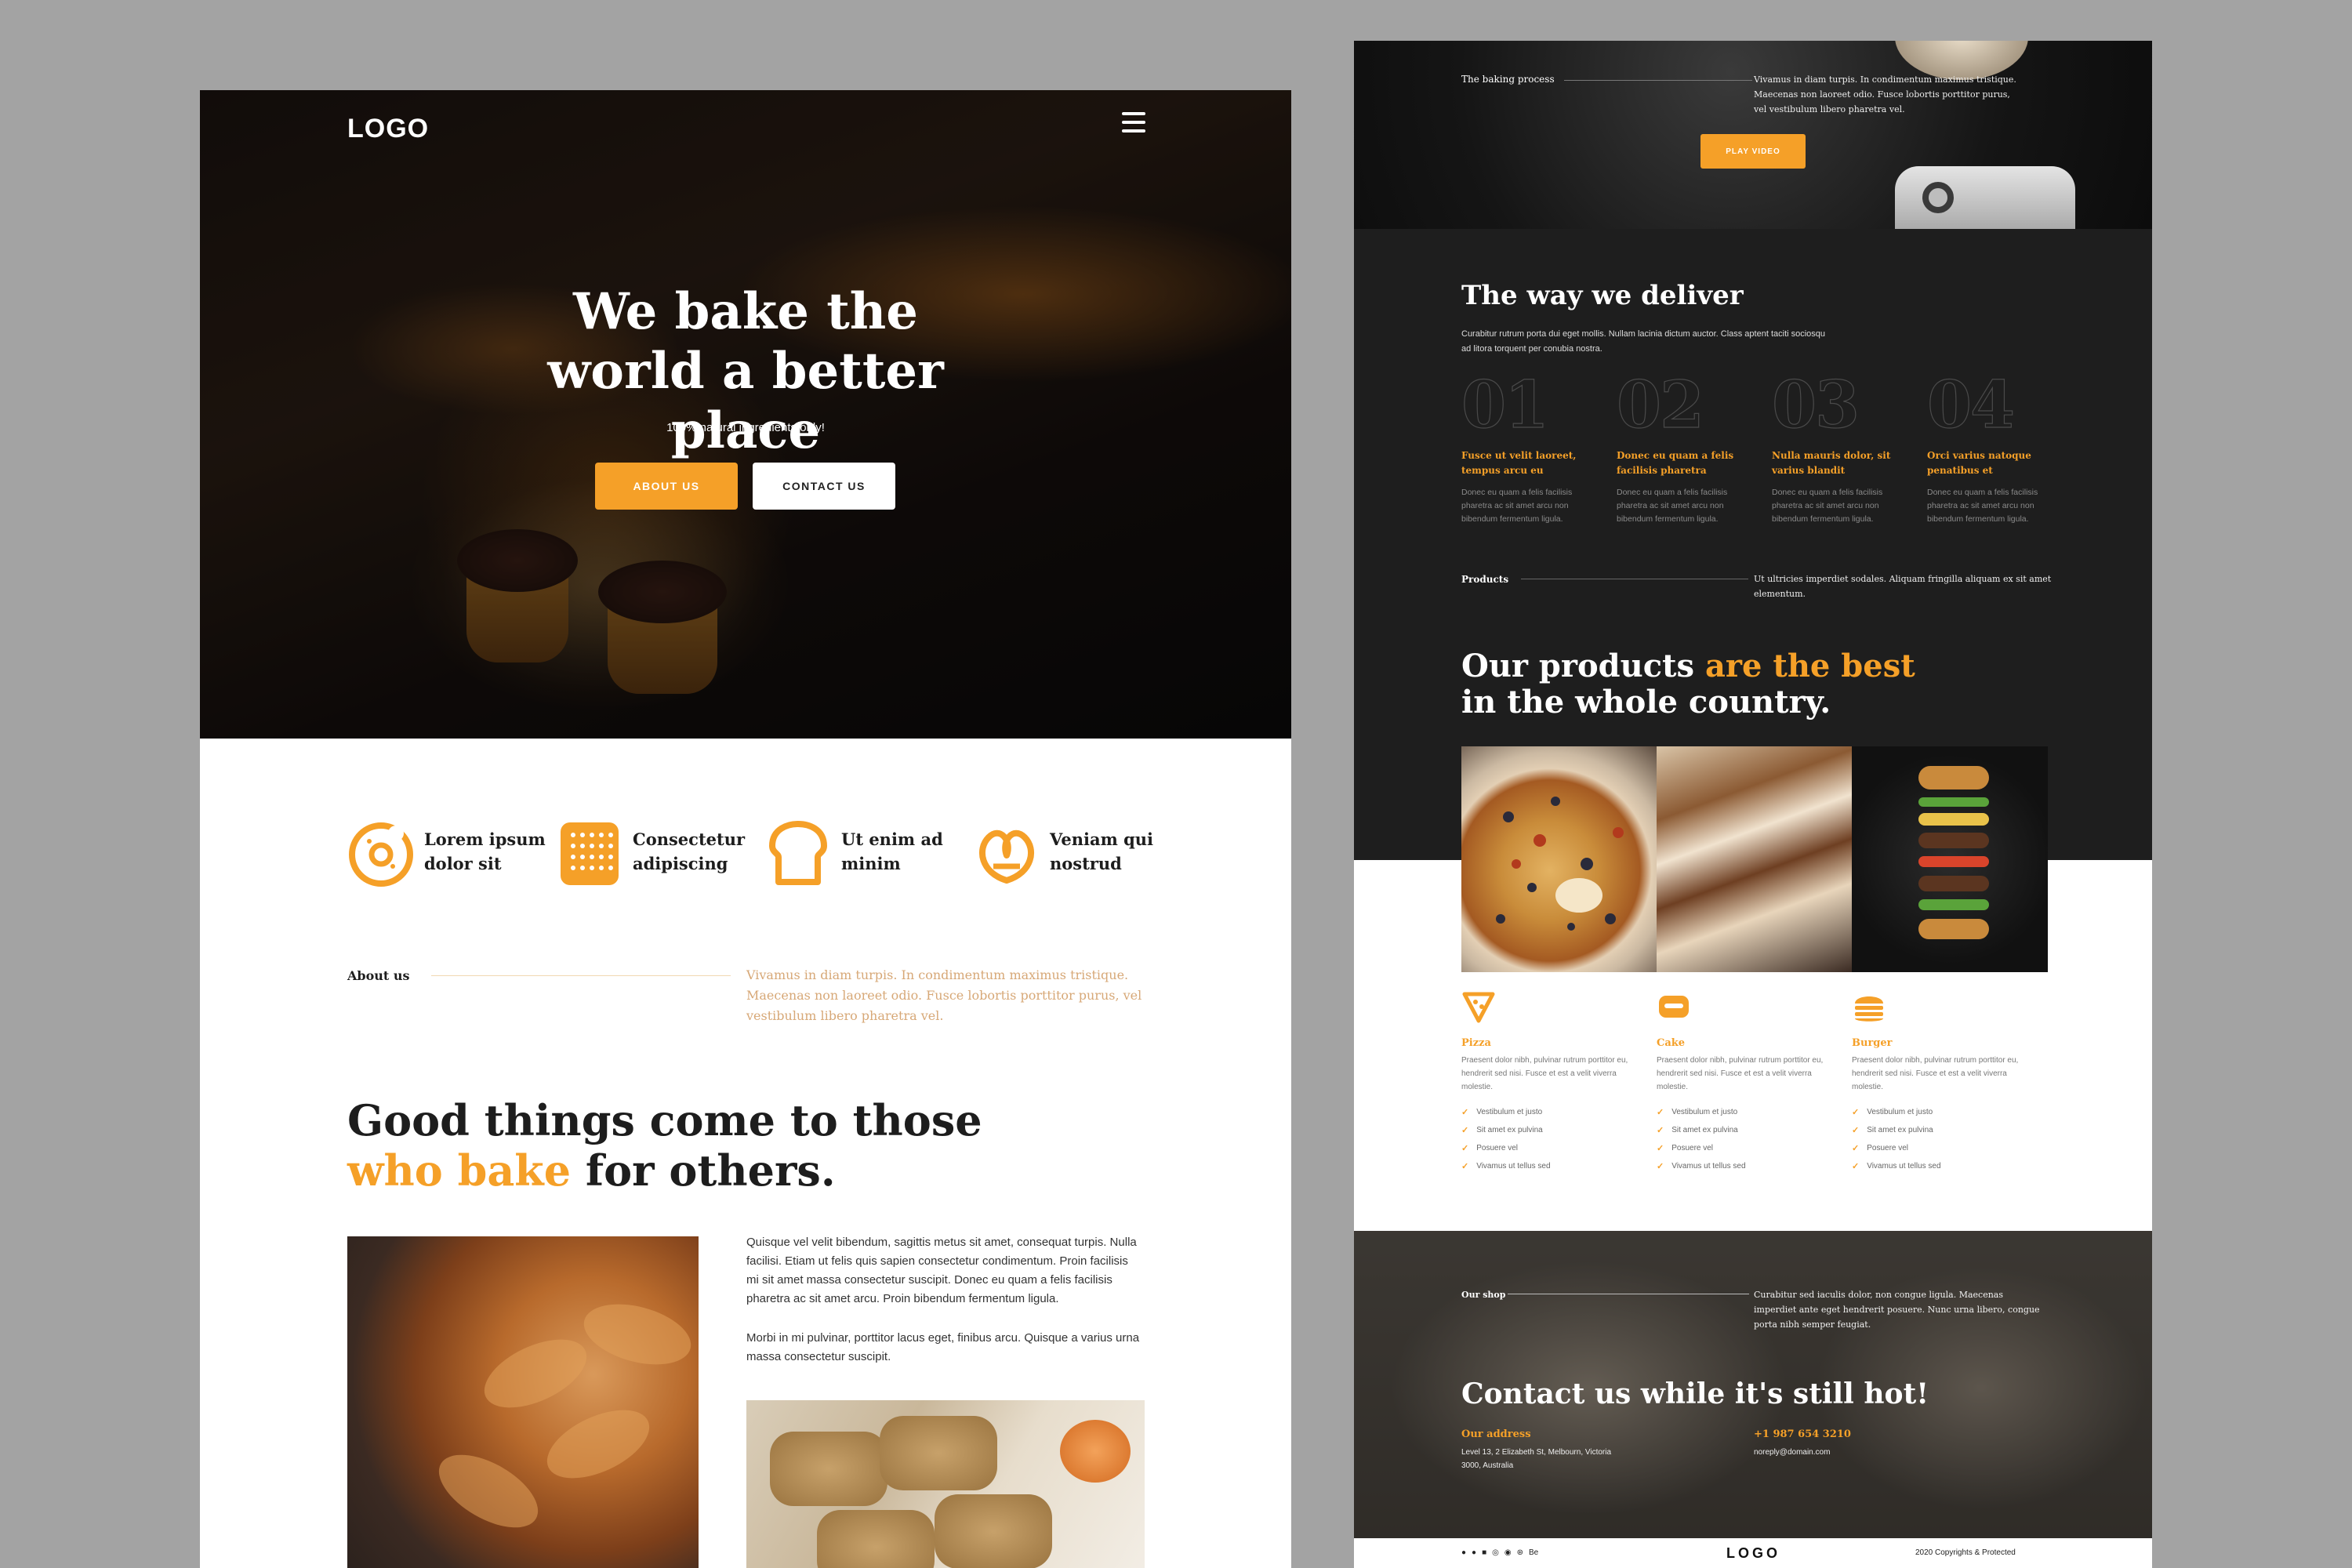  Describe the element at coordinates (1792, 1452) in the screenshot. I see `email-link: noreply@domain.com` at that location.